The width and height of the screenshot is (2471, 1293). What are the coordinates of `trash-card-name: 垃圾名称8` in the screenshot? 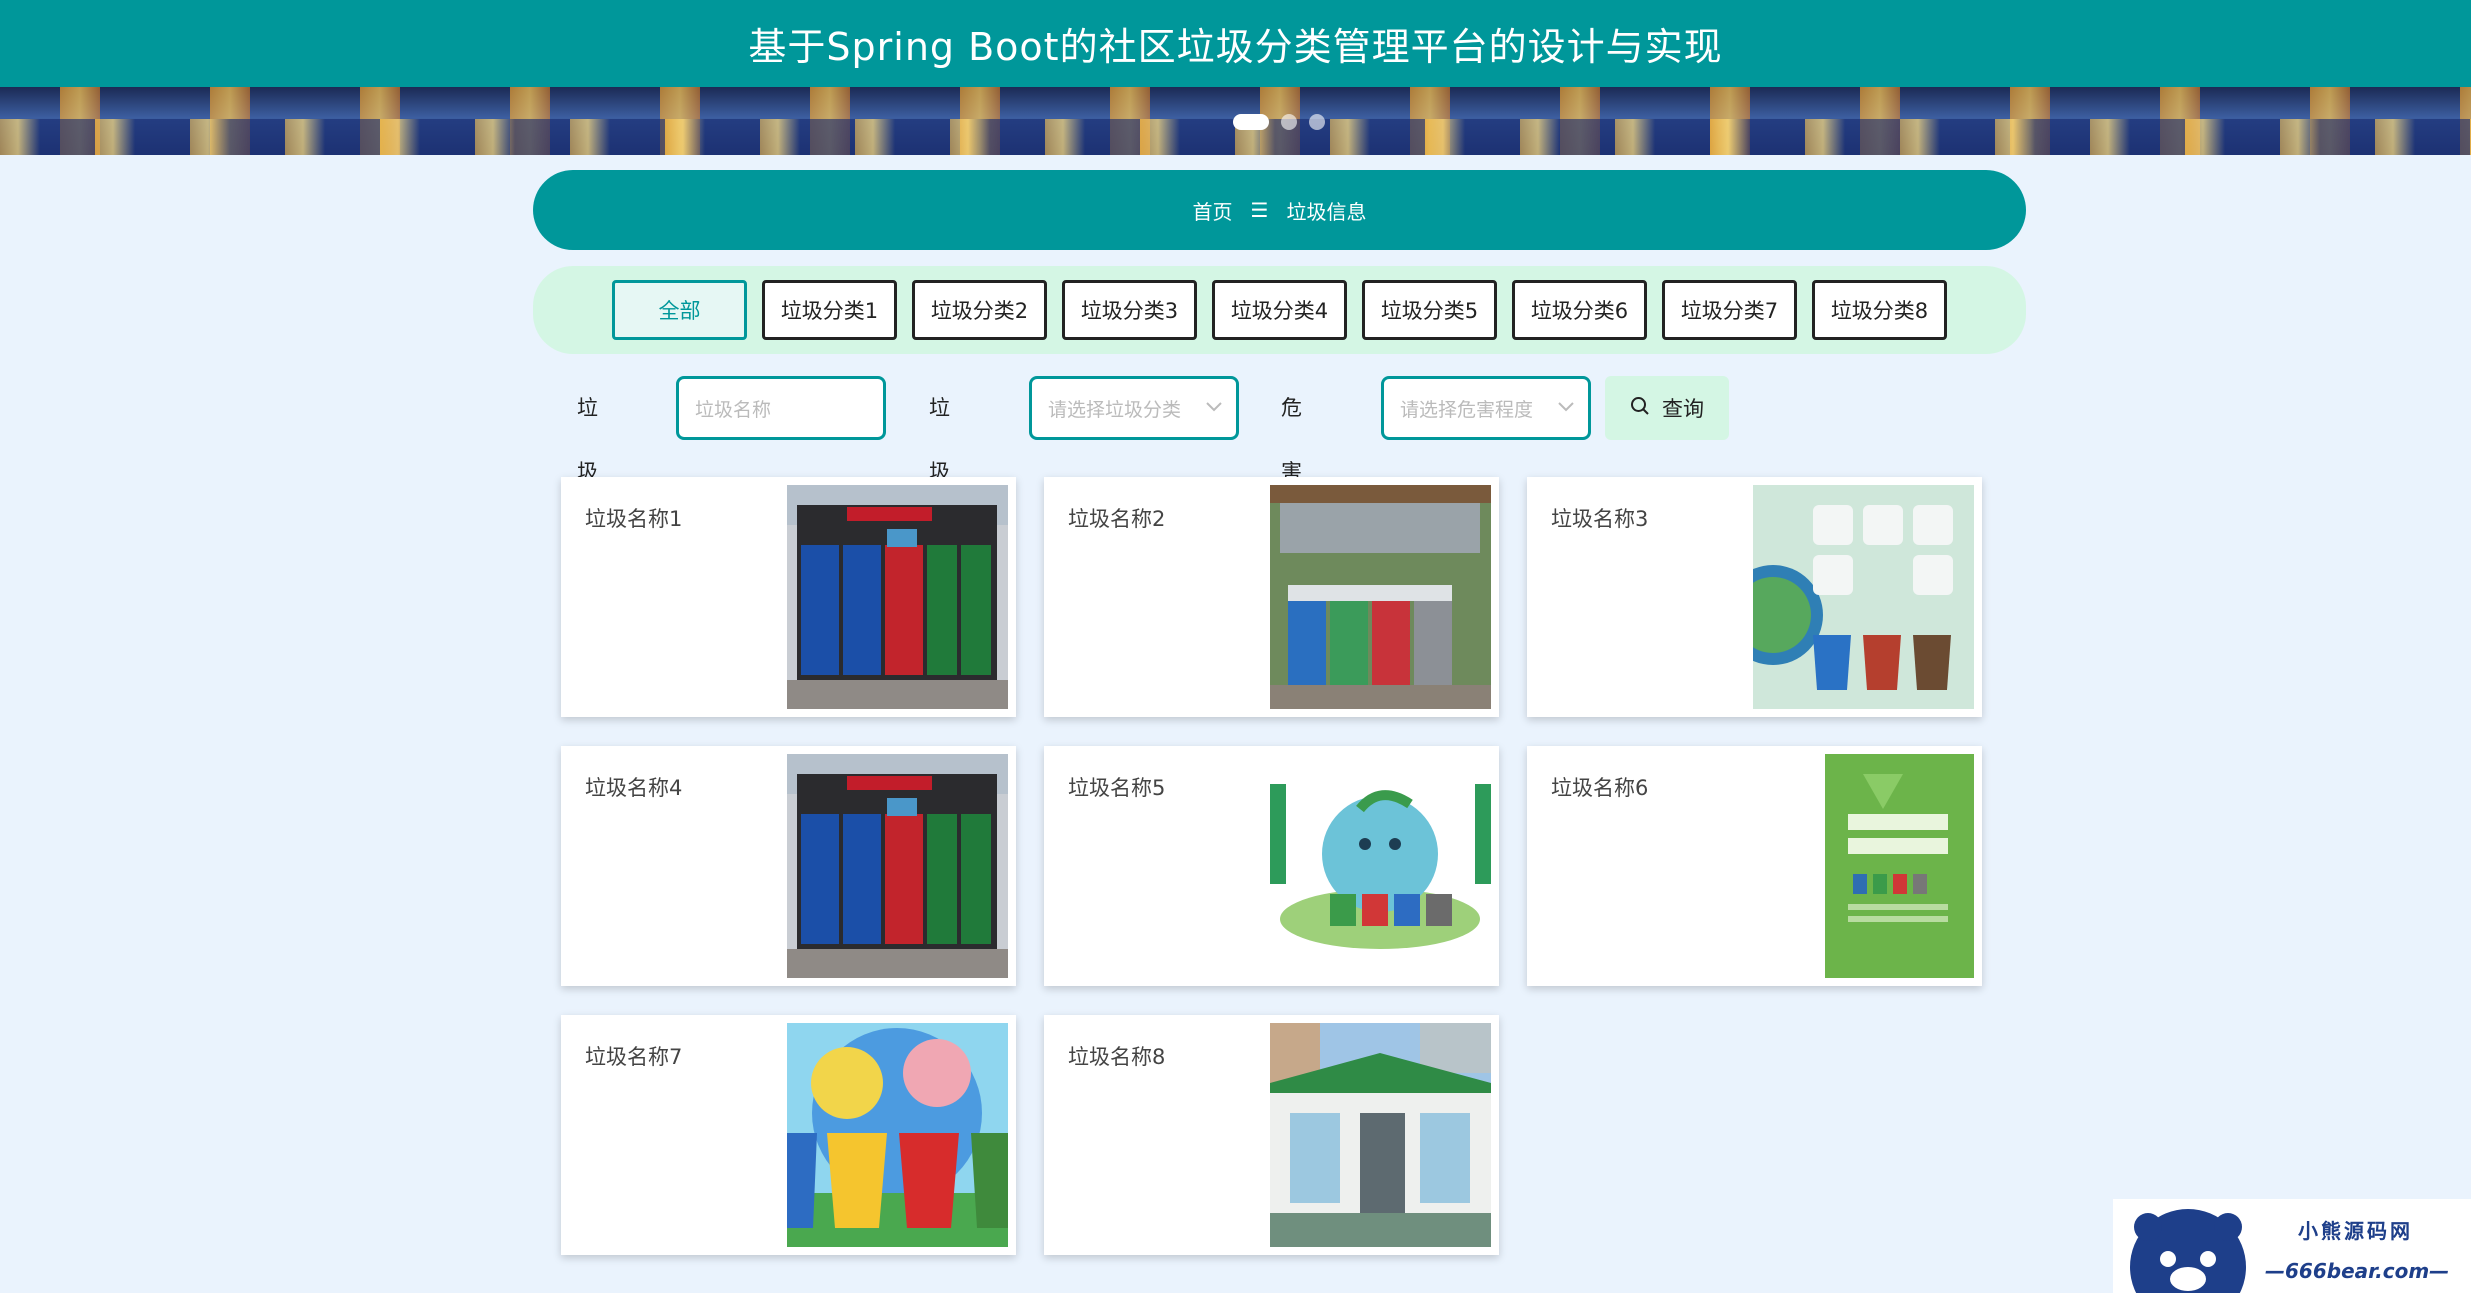 It's located at (1117, 1057).